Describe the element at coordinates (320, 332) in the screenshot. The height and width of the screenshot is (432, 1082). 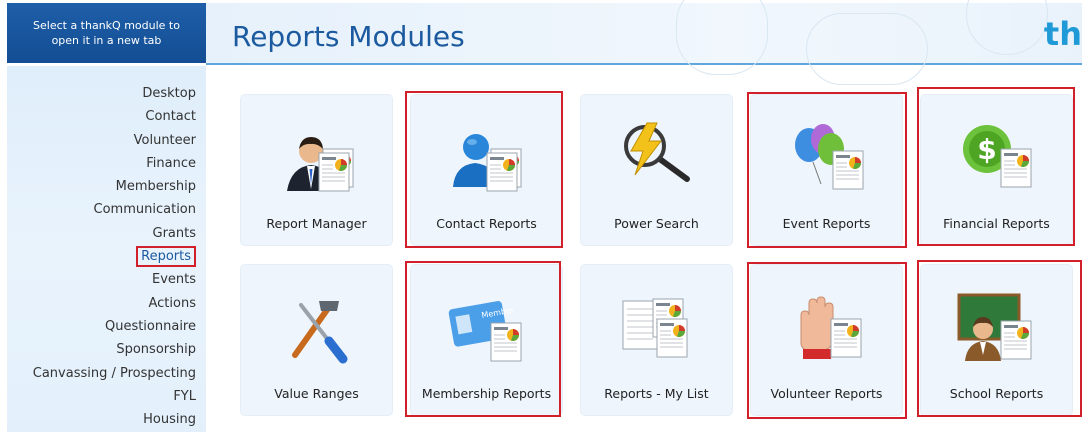
I see `value-ranges-icon` at that location.